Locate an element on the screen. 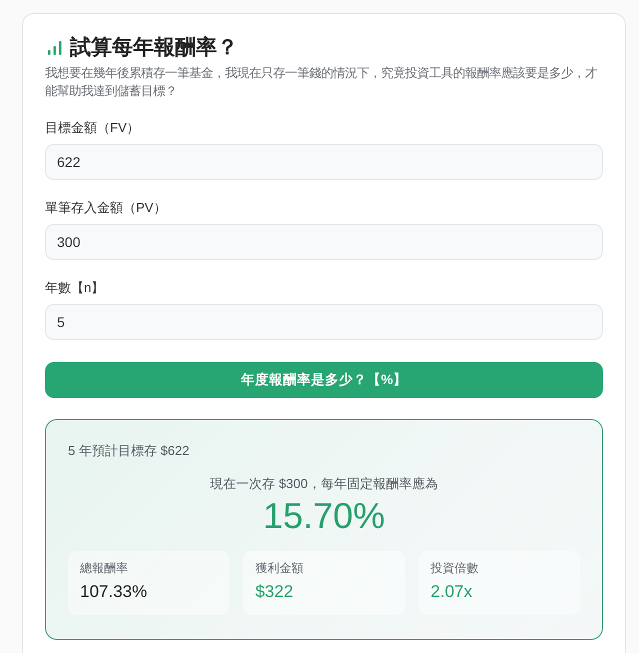 The image size is (639, 653). input-field: 622 is located at coordinates (324, 162).